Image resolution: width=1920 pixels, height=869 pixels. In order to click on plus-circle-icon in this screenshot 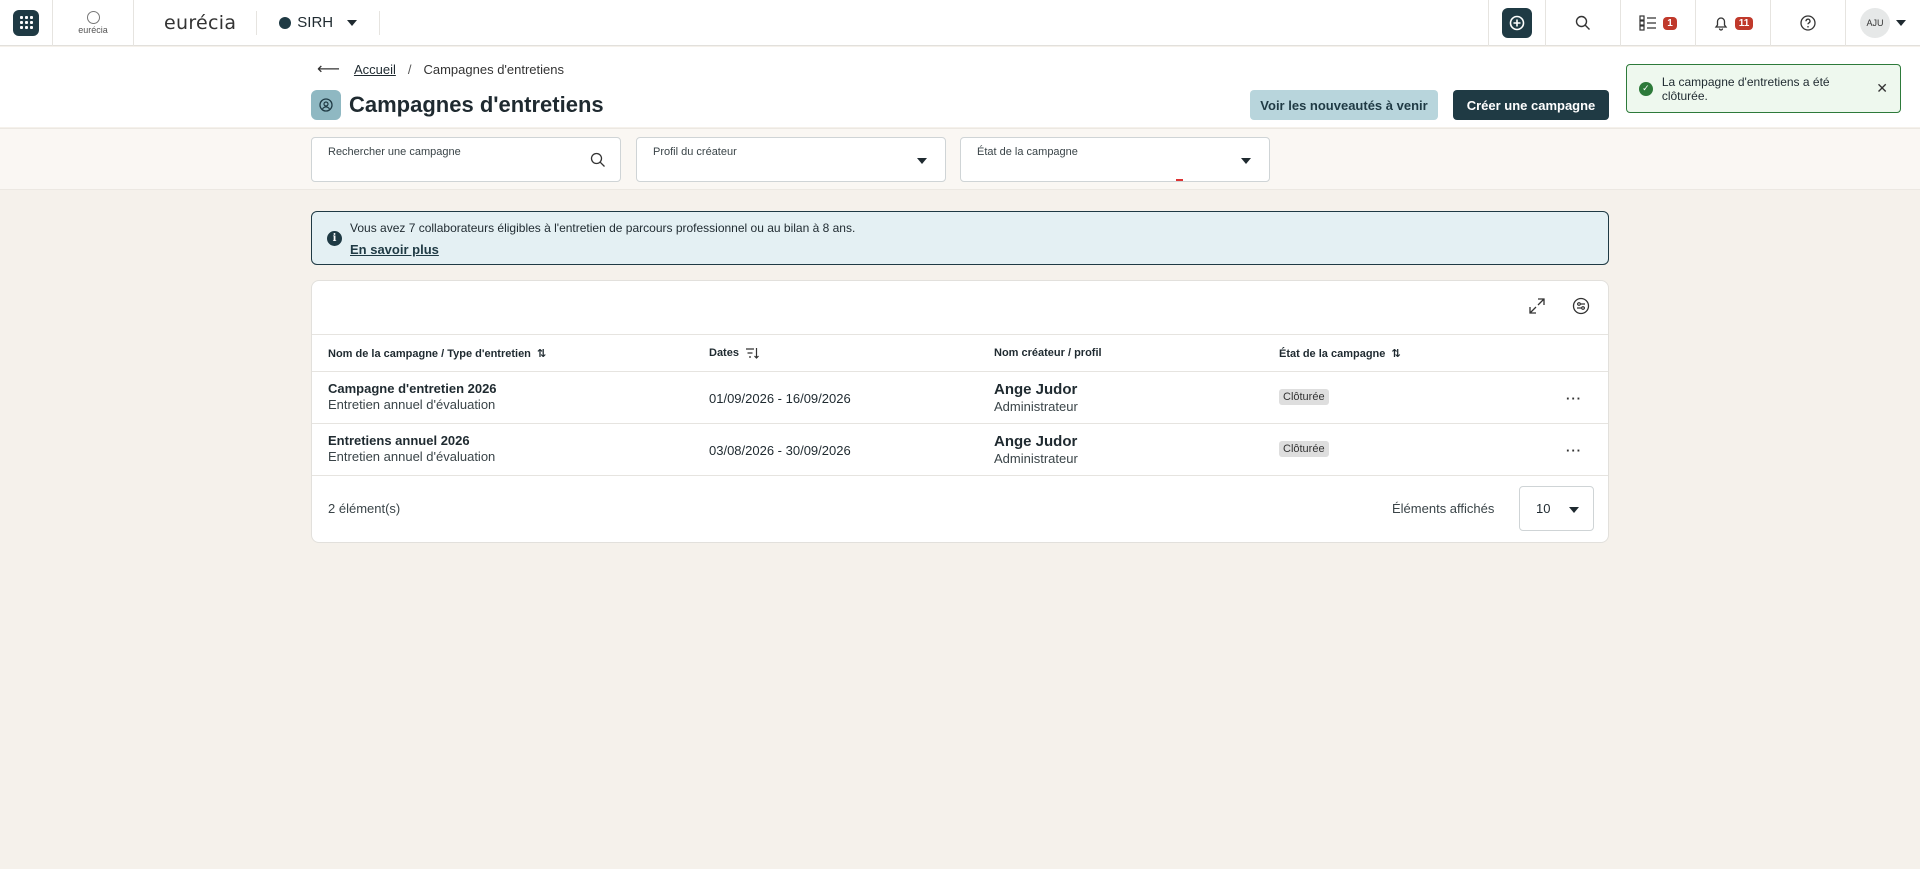, I will do `click(1517, 23)`.